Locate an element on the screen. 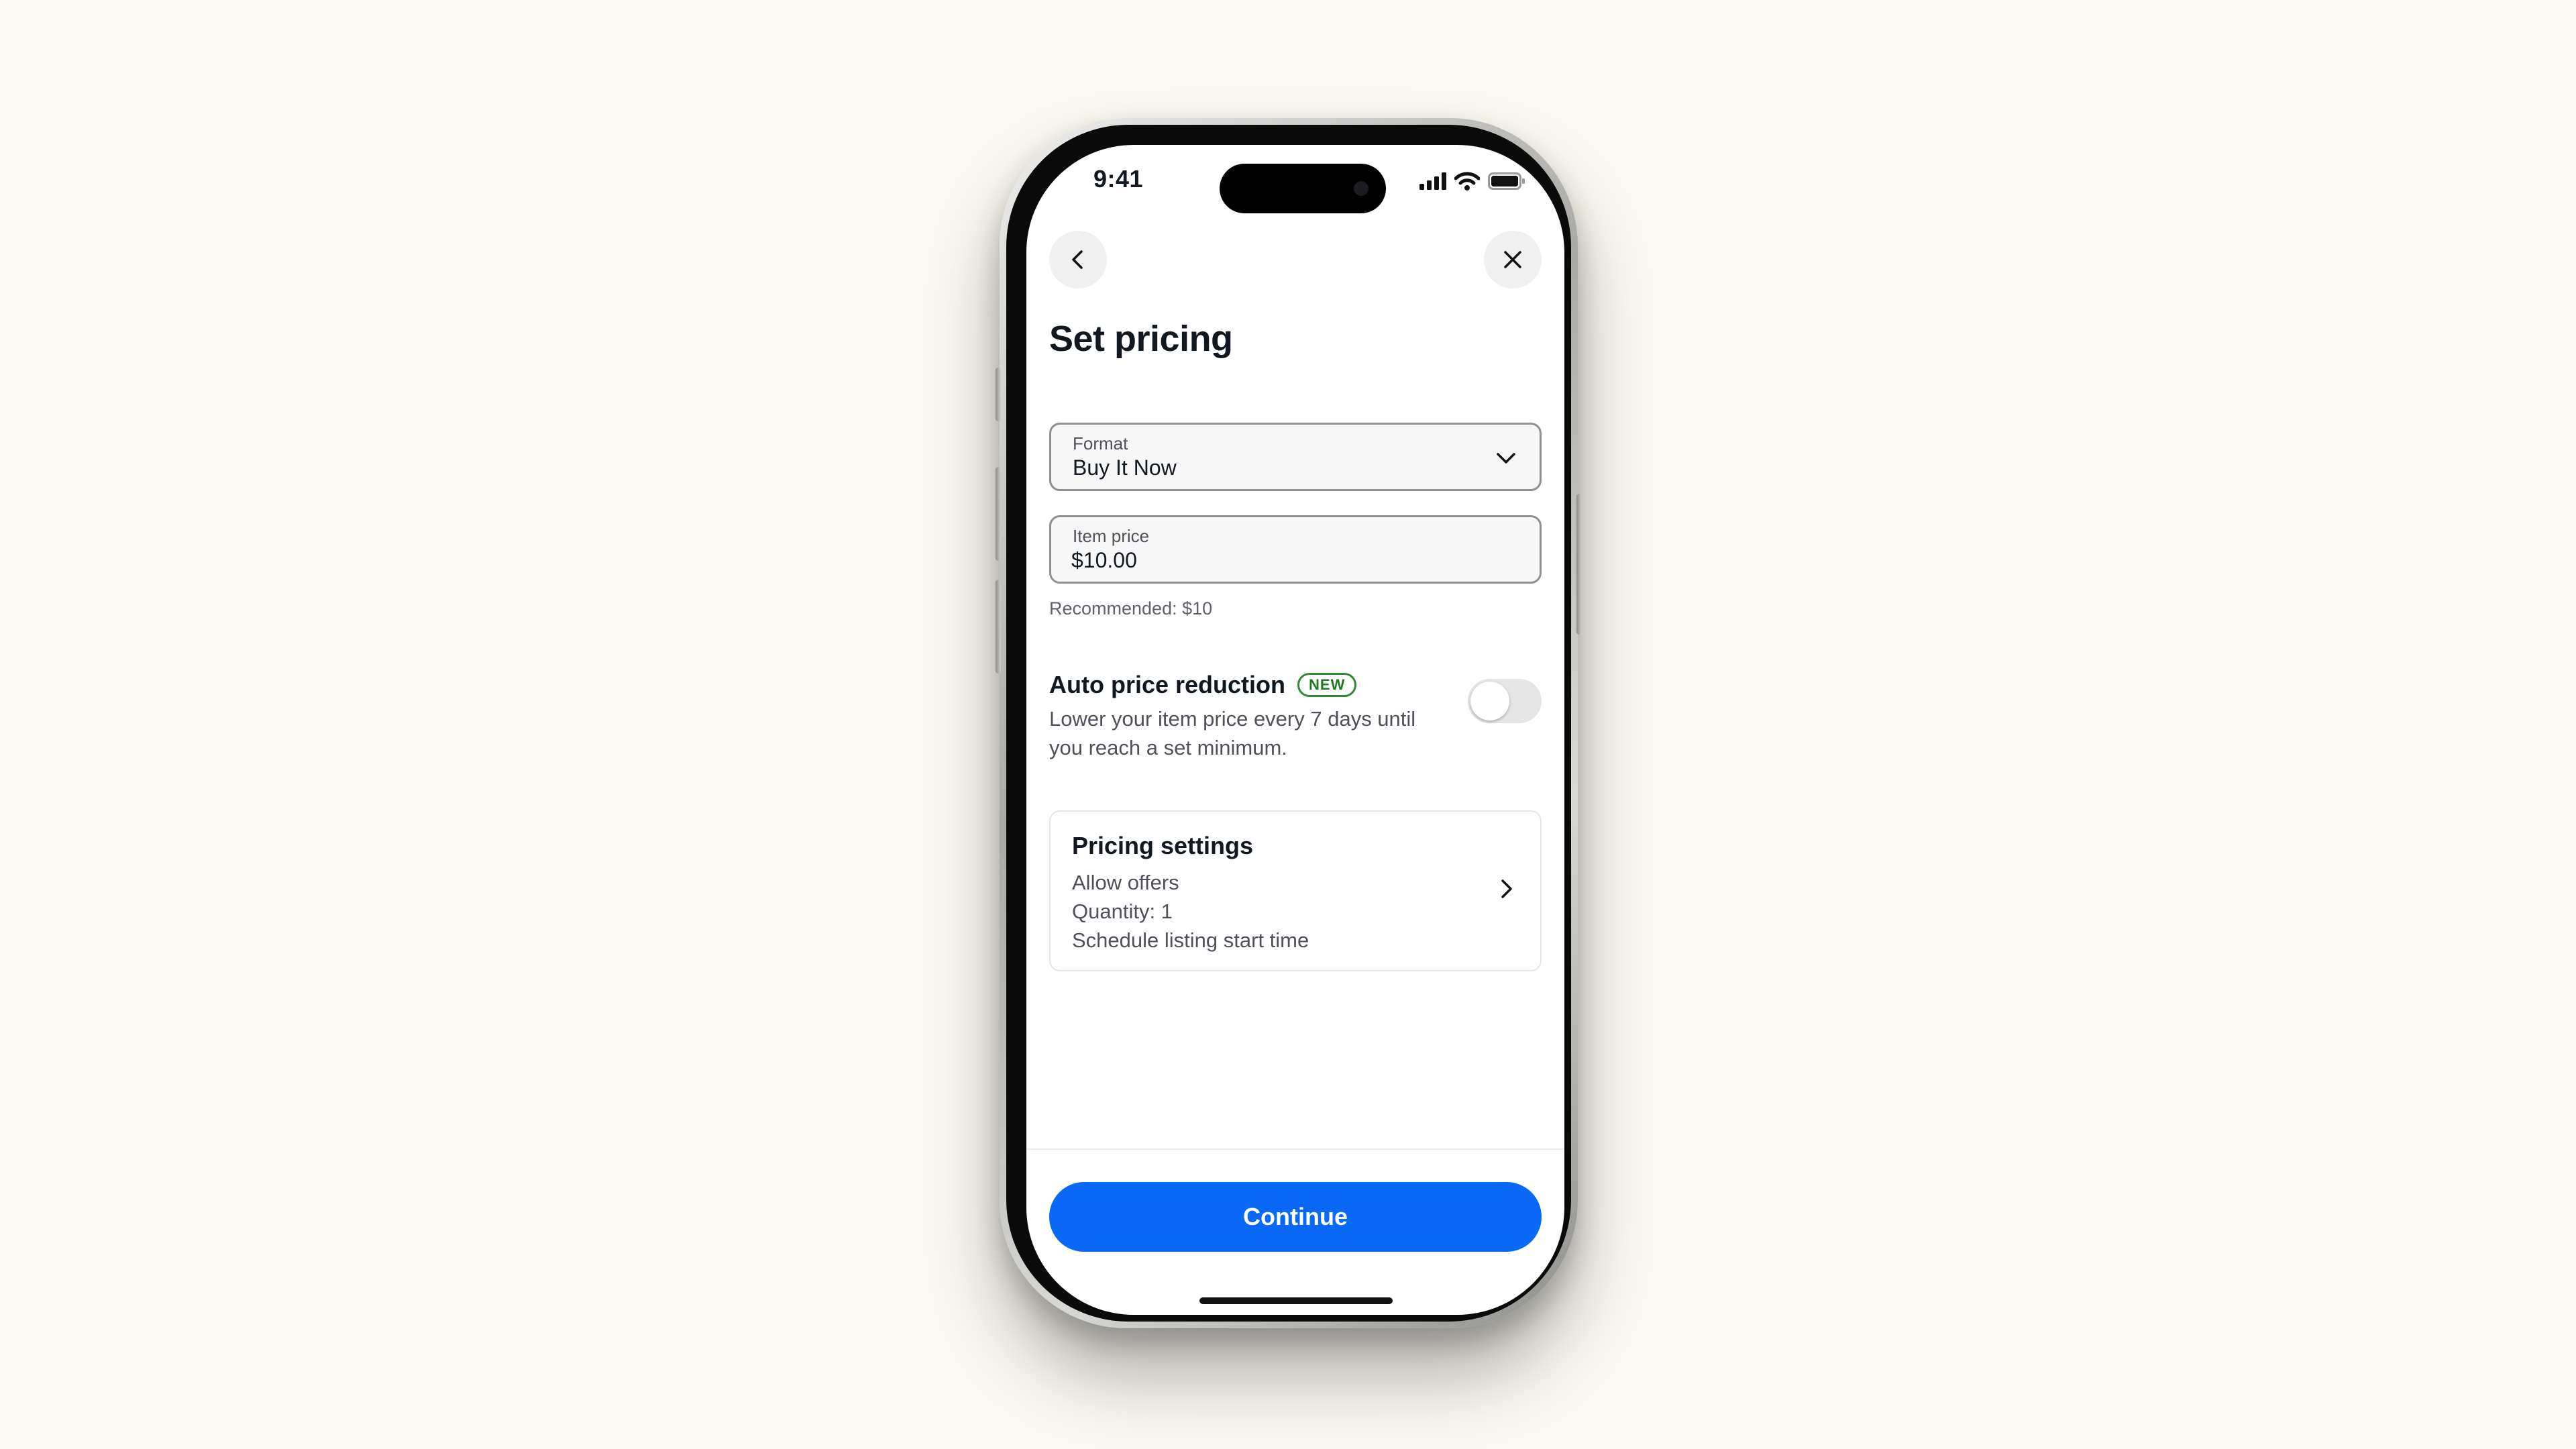 Image resolution: width=2576 pixels, height=1449 pixels. pricing-settings-line-offers: Allow offers is located at coordinates (1125, 882).